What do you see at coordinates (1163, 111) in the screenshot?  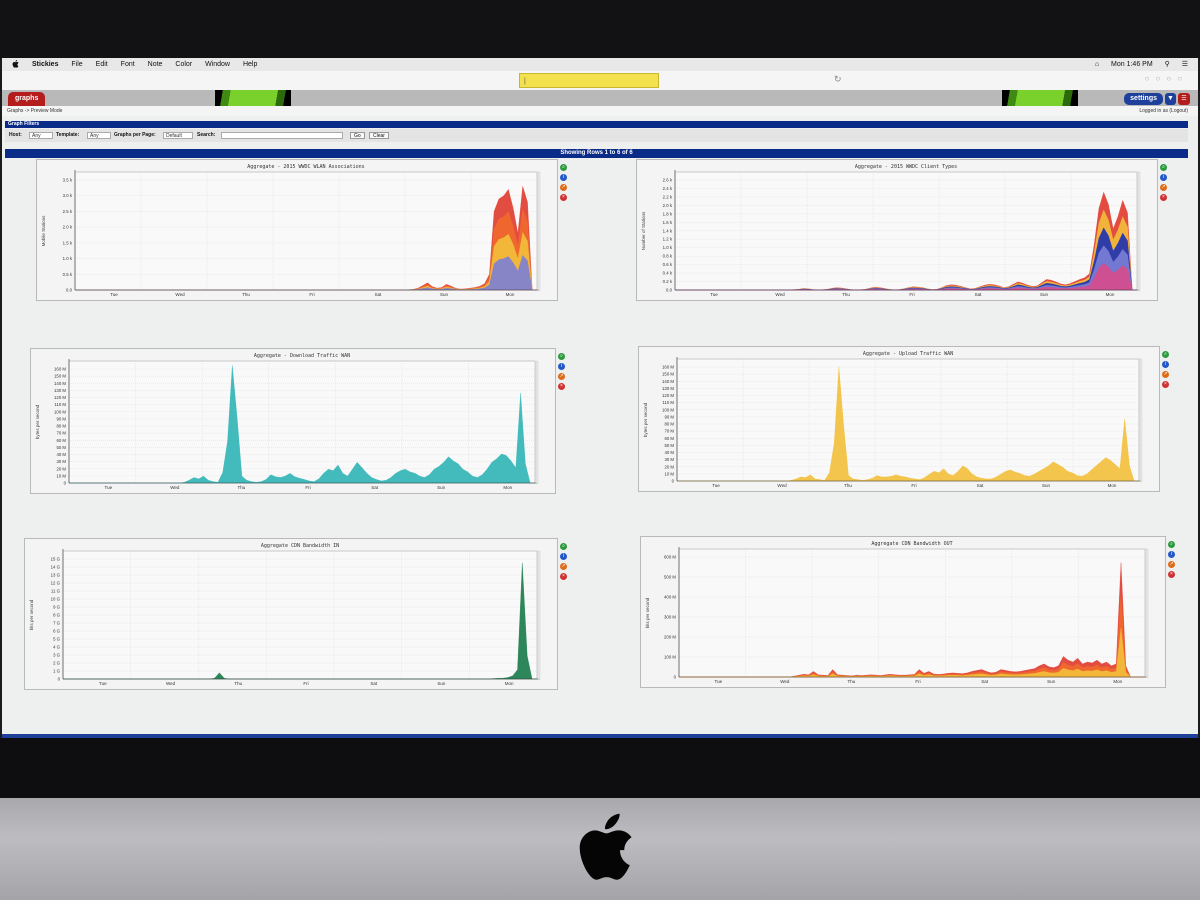 I see `login-status: Logged in as (Logout)` at bounding box center [1163, 111].